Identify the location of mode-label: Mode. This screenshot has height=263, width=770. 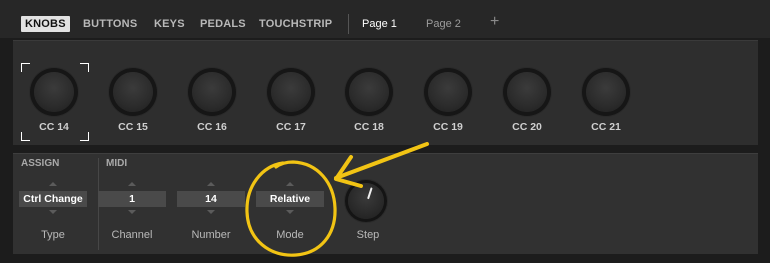
(290, 235).